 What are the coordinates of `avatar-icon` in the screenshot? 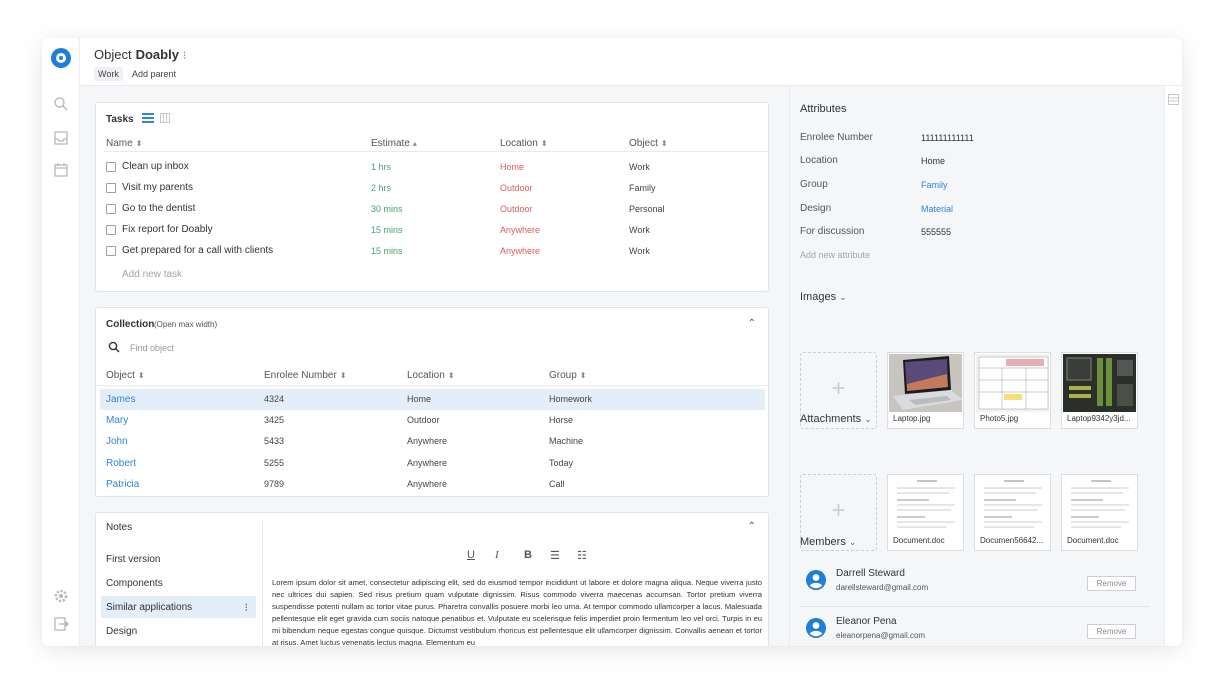 It's located at (816, 580).